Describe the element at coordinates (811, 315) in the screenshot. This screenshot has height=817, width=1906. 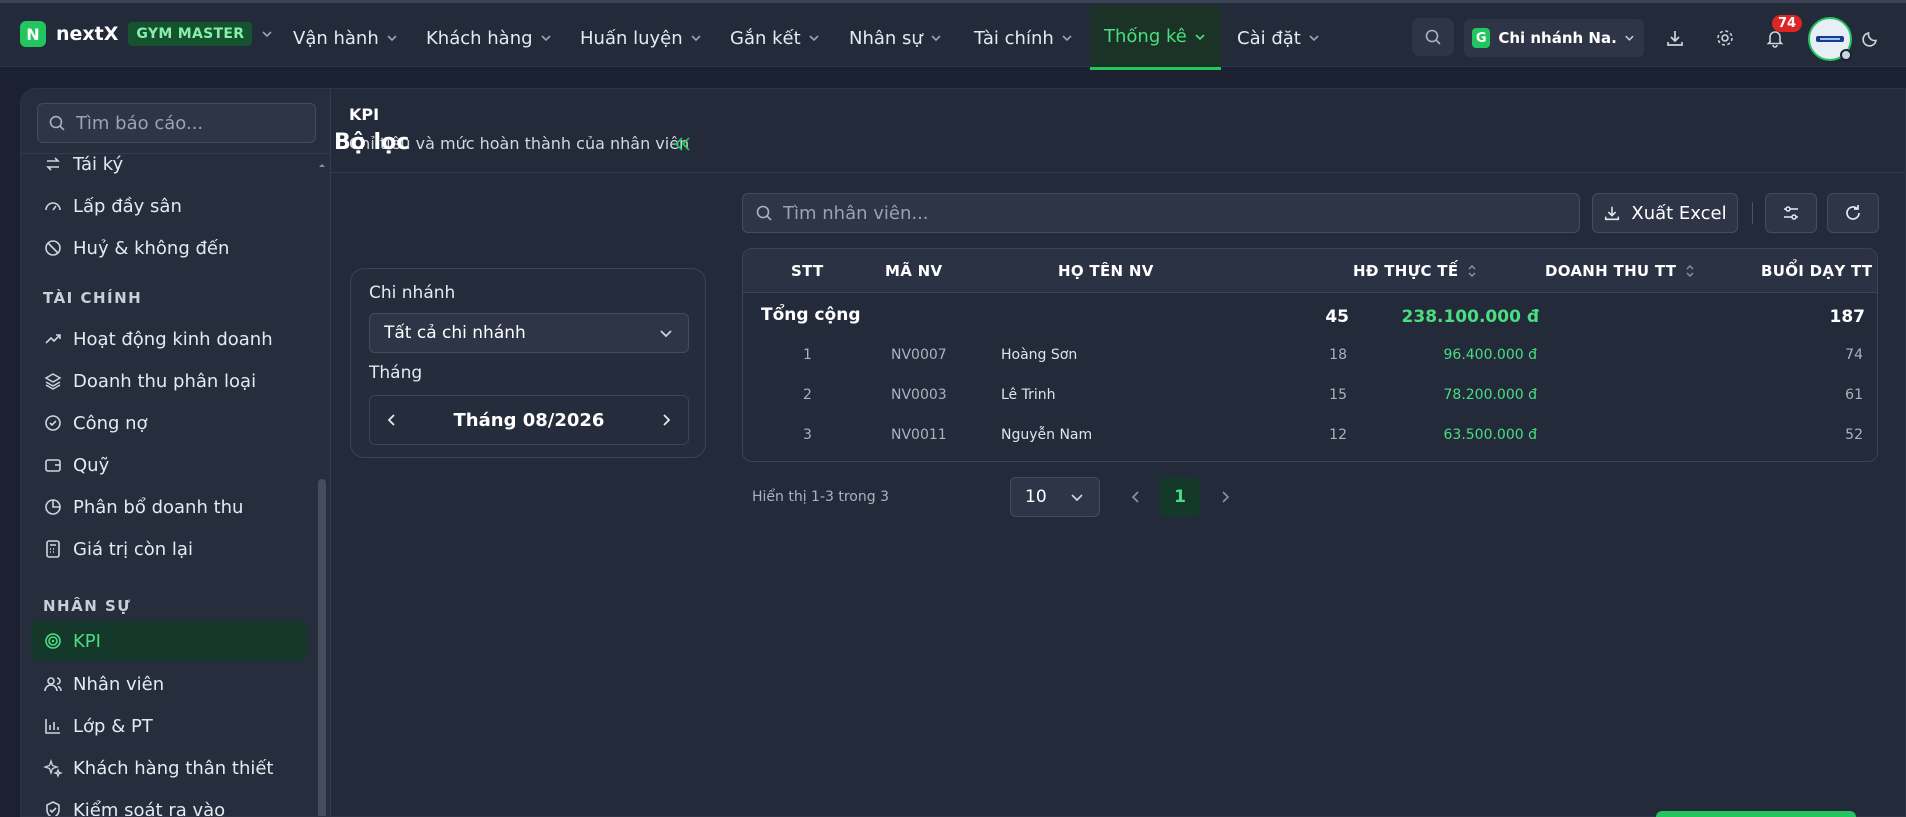
I see `total-label: Tổng cộng` at that location.